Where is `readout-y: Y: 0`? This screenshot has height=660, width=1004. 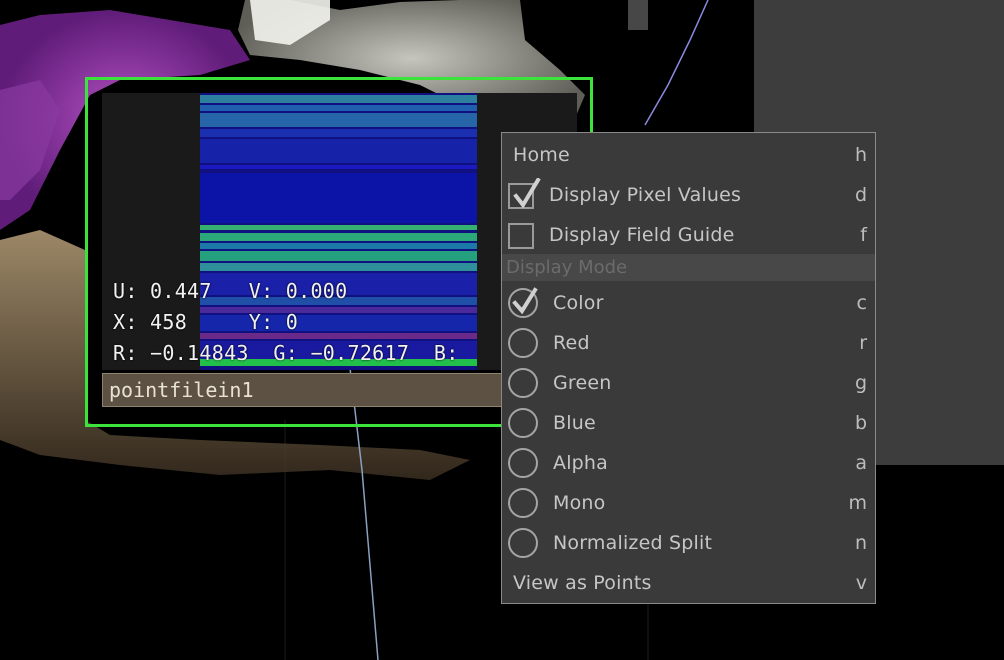
readout-y: Y: 0 is located at coordinates (273, 322).